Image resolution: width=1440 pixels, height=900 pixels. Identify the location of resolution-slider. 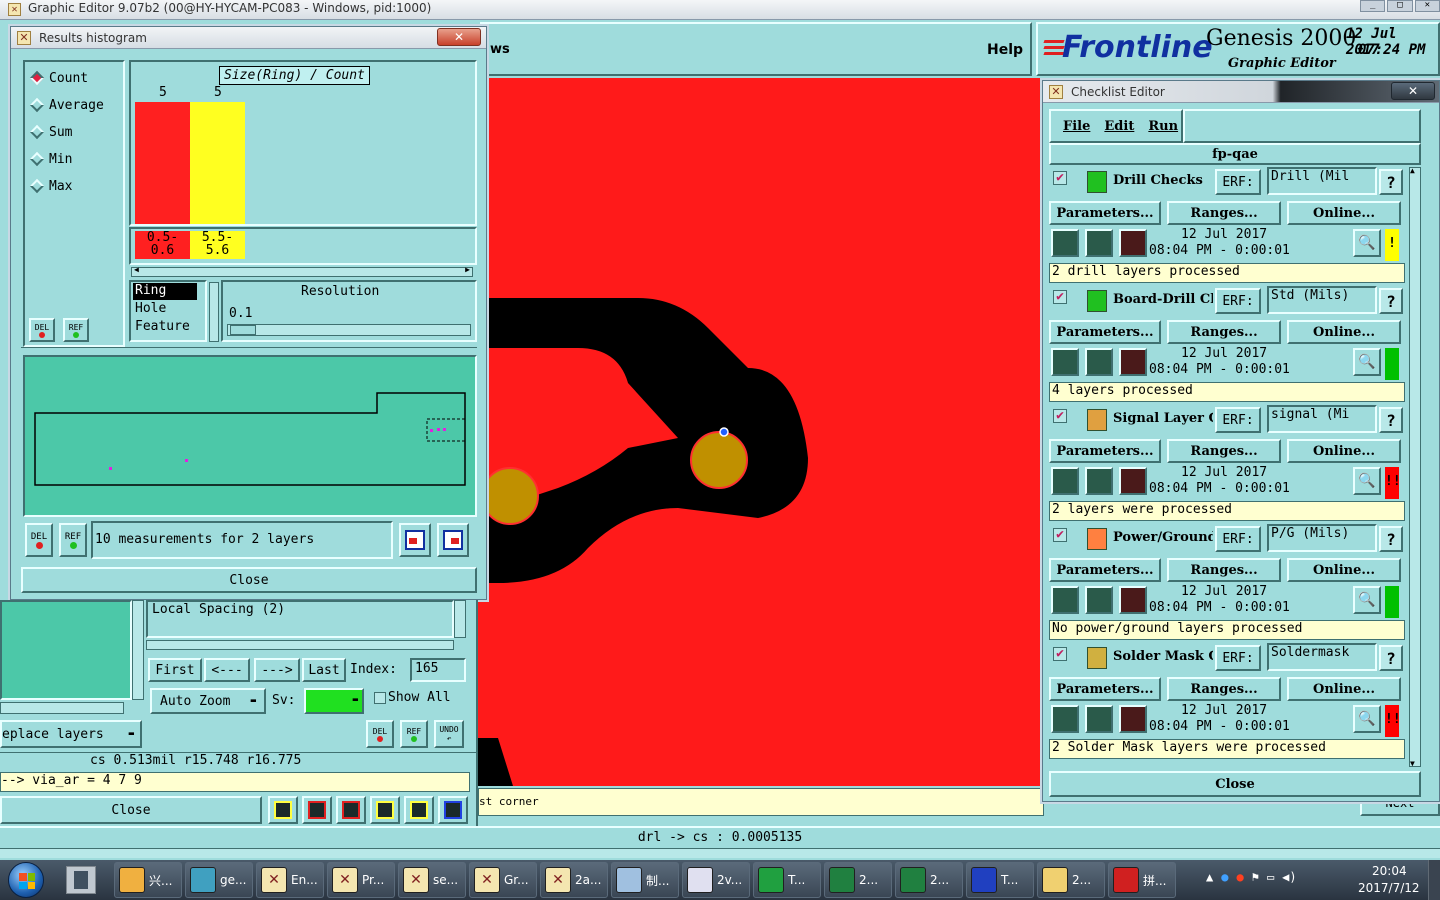
(349, 330).